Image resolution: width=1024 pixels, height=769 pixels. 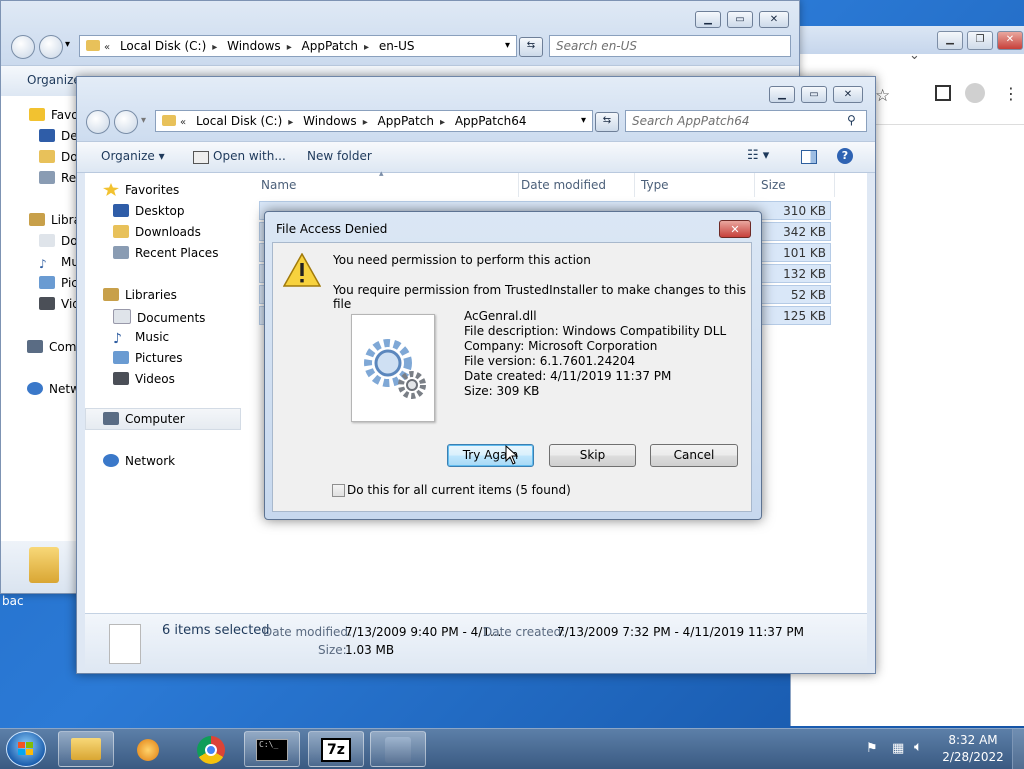 I want to click on nav-item-videos: Videos, so click(x=144, y=379).